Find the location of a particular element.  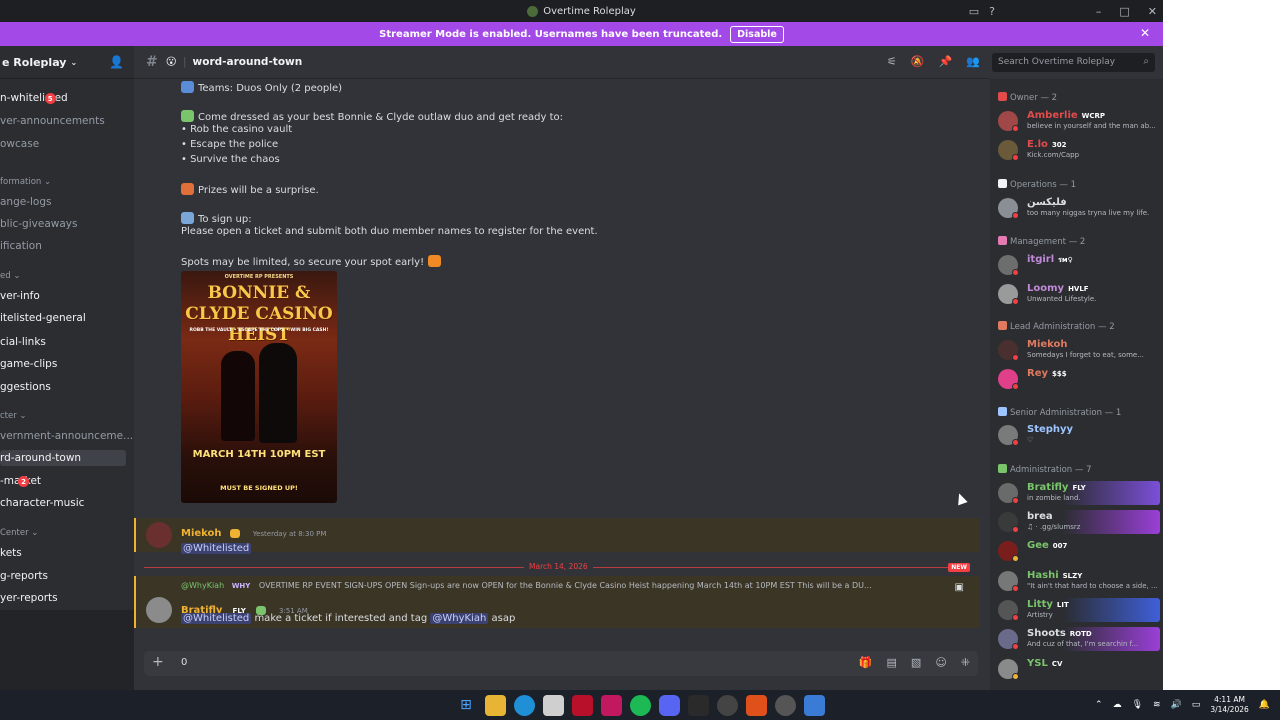

channel-label: ification is located at coordinates (21, 246).